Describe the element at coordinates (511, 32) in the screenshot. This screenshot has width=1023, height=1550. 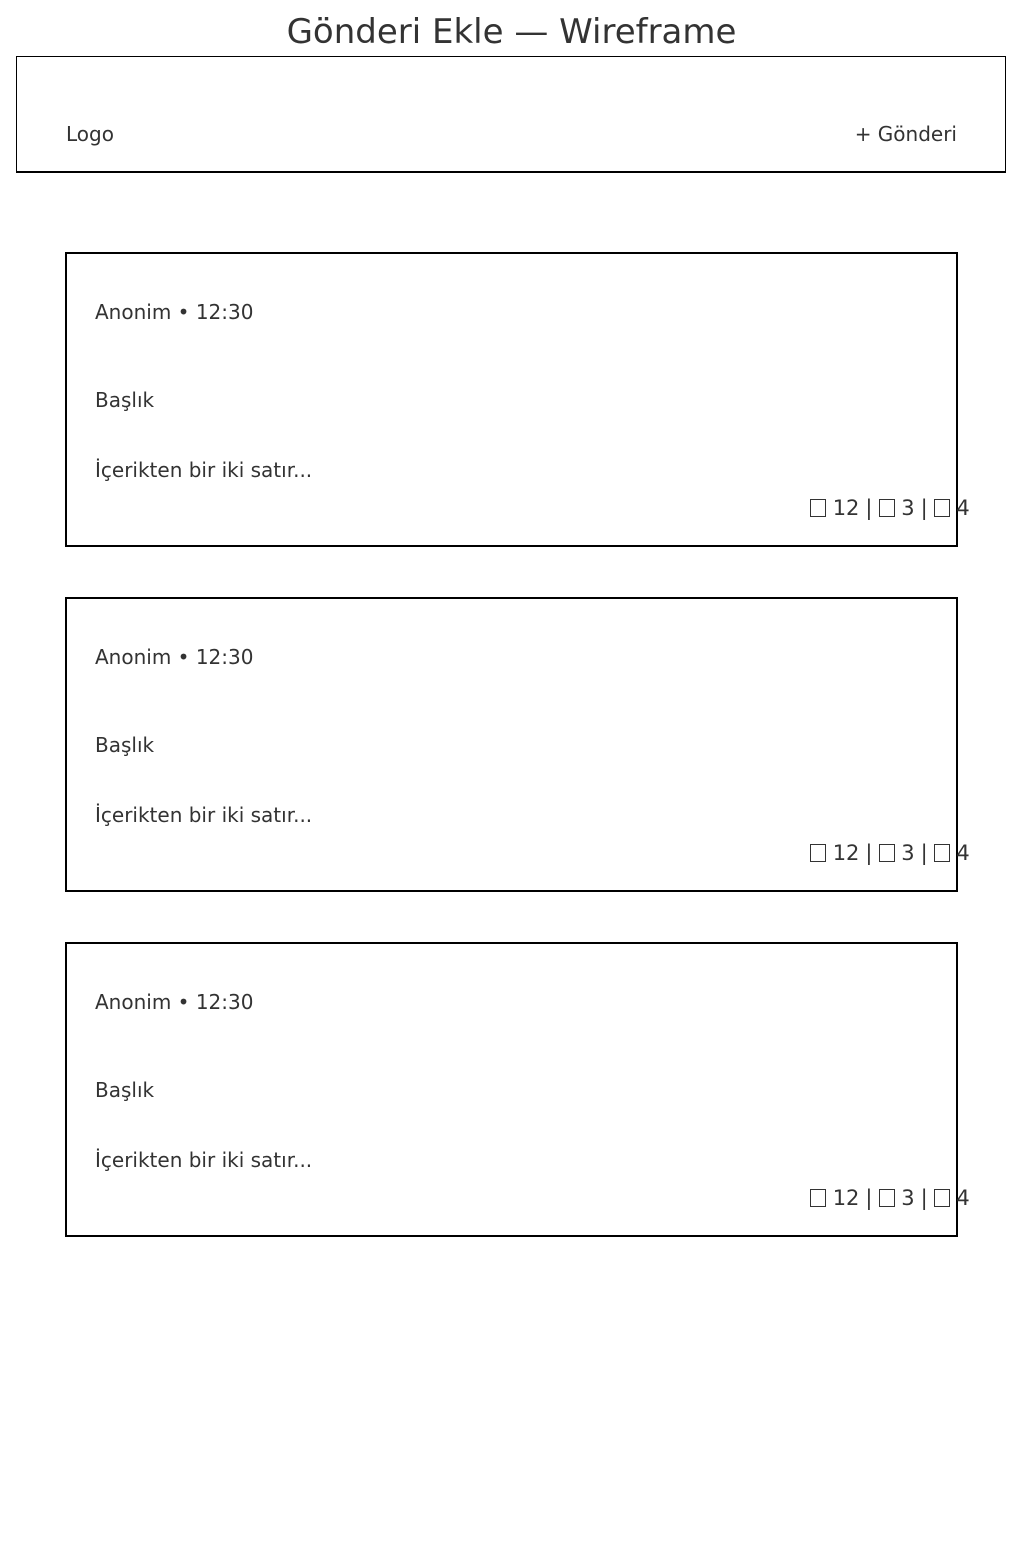
I see `page-title: Gönderi Ekle — Wireframe` at that location.